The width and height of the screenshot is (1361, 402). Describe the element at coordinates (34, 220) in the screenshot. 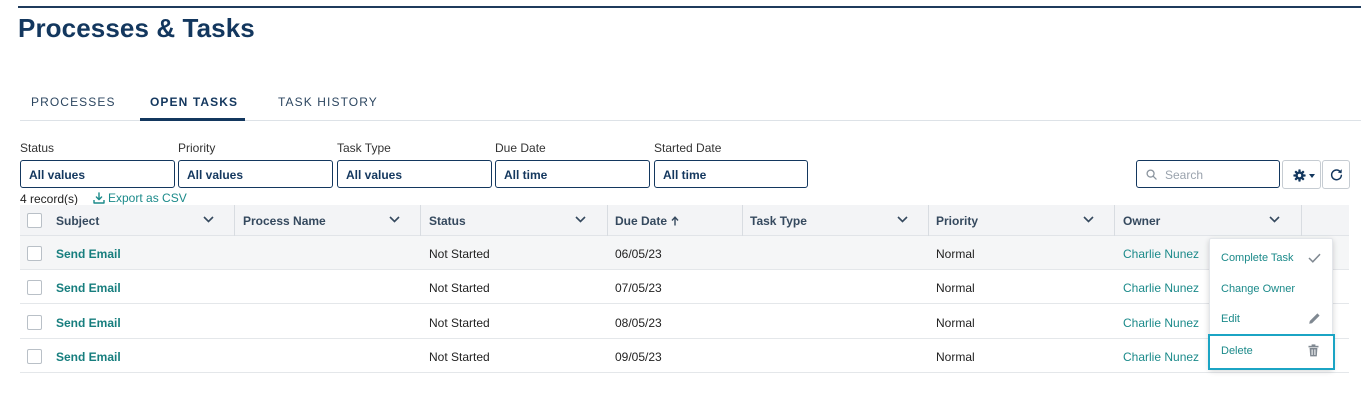

I see `select-all-checkbox` at that location.